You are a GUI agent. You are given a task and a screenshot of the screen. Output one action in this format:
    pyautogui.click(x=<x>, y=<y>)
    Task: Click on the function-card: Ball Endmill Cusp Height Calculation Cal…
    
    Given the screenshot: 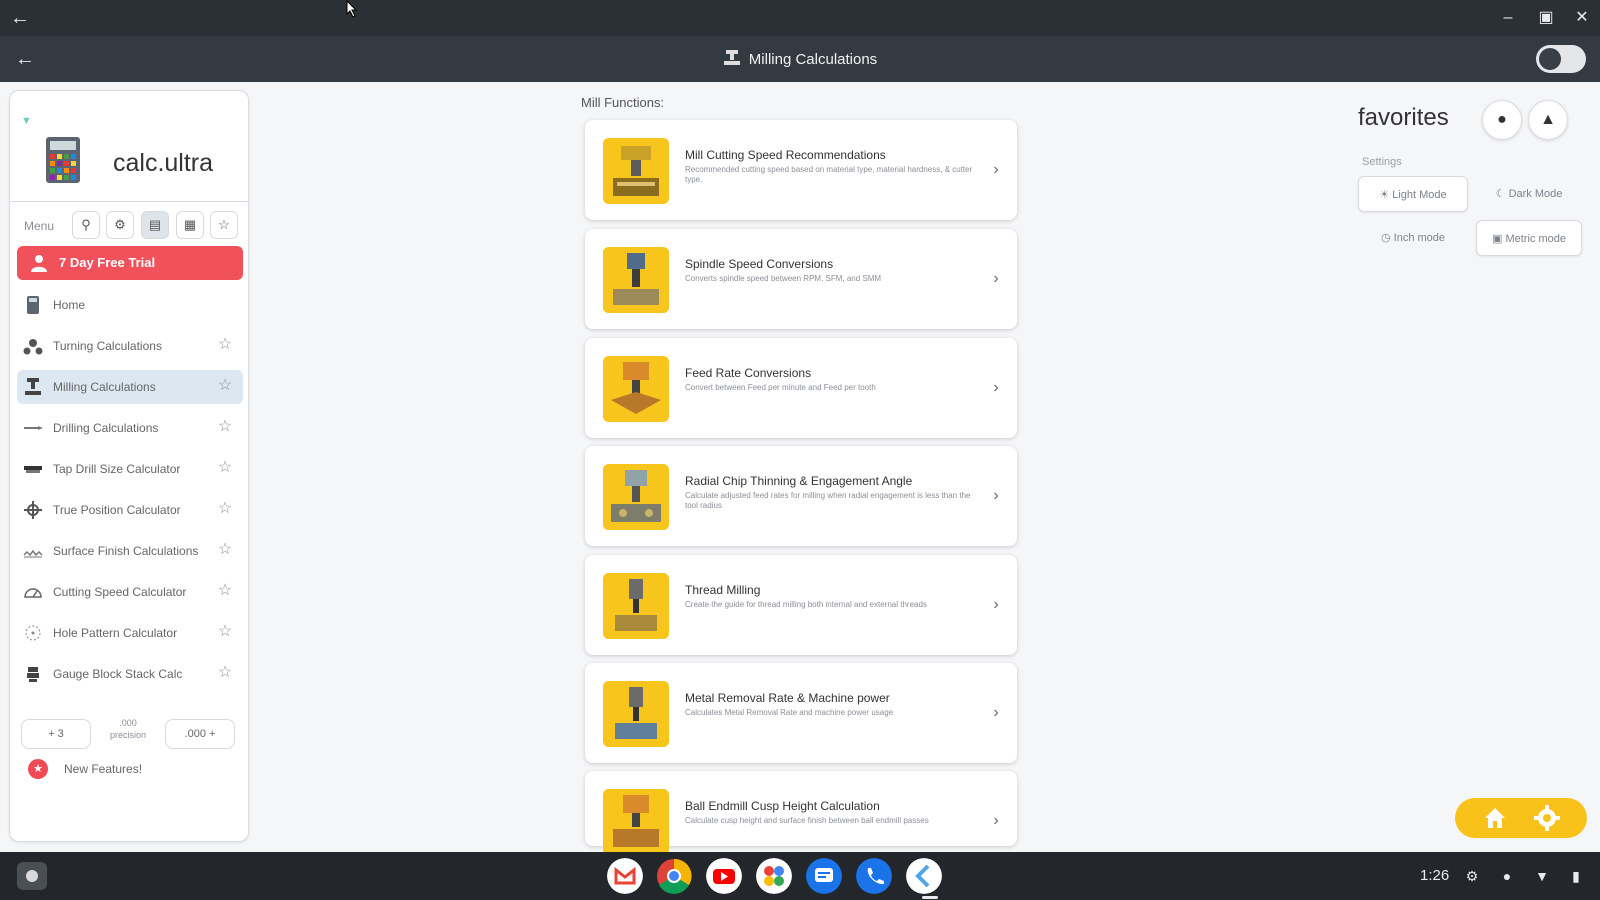 What is the action you would take?
    pyautogui.click(x=801, y=813)
    